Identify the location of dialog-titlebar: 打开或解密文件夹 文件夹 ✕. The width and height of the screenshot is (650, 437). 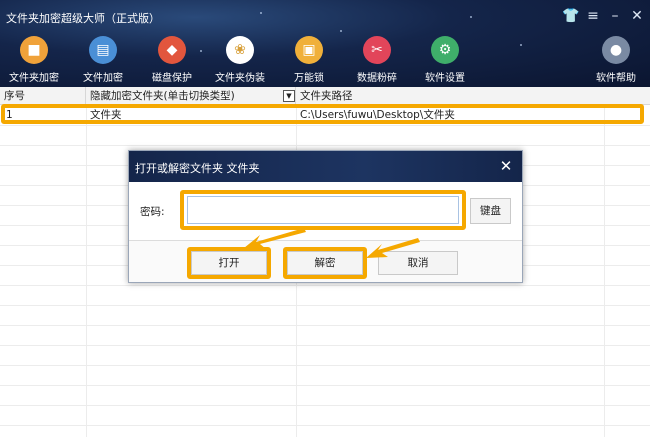
(325, 166).